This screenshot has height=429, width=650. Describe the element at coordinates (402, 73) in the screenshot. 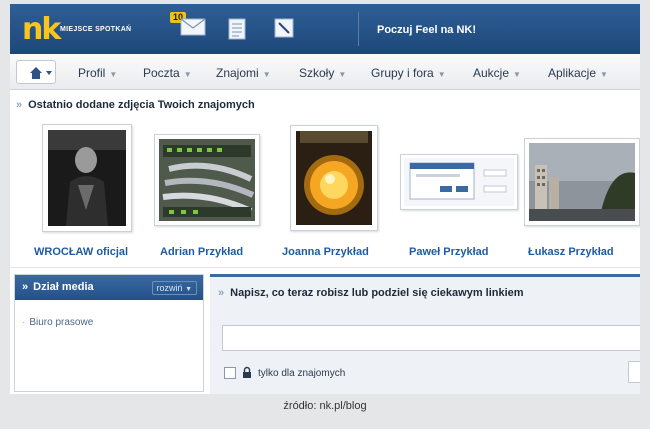

I see `nav-label: Grupy i fora` at that location.